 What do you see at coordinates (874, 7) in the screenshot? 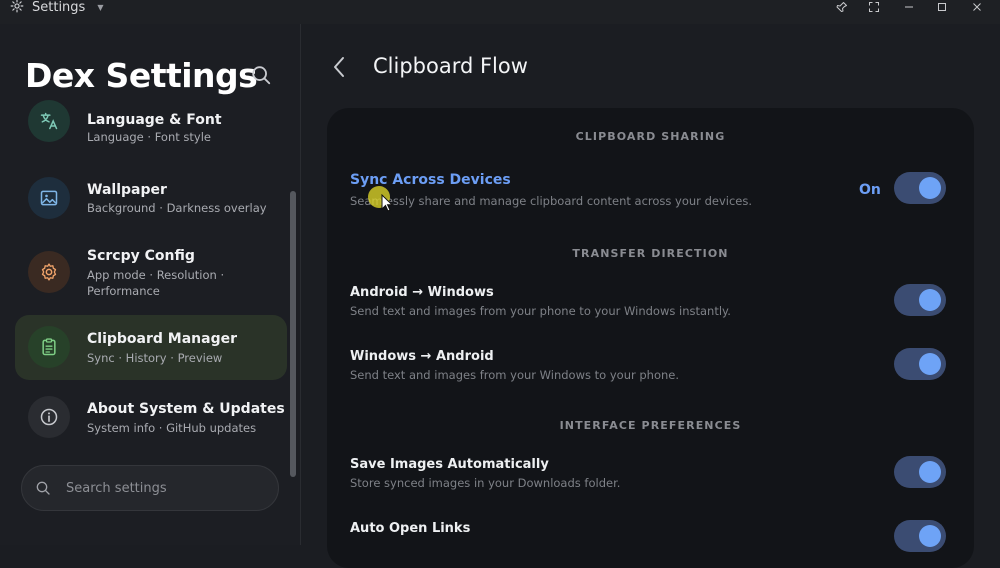
I see `fullscreen-icon` at bounding box center [874, 7].